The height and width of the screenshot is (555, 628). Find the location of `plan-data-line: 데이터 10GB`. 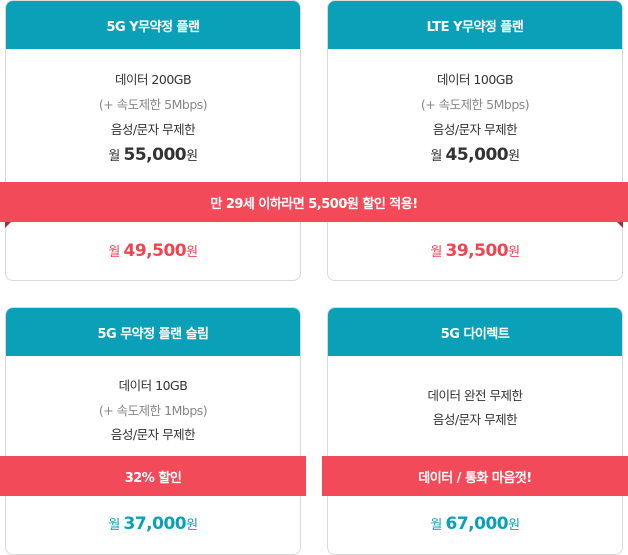

plan-data-line: 데이터 10GB is located at coordinates (153, 385).